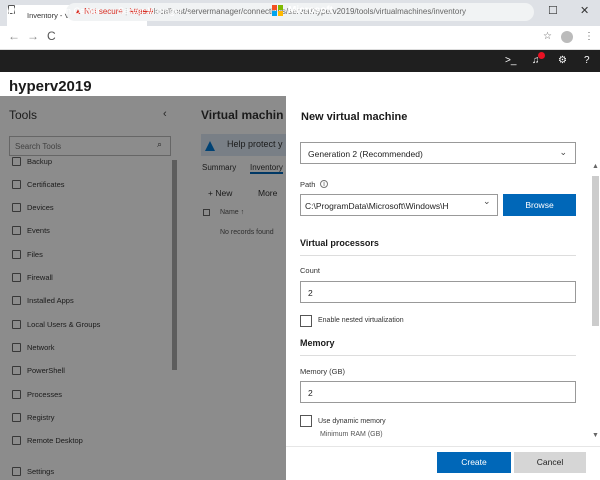 The width and height of the screenshot is (600, 480). Describe the element at coordinates (587, 60) in the screenshot. I see `help-icon: ?` at that location.